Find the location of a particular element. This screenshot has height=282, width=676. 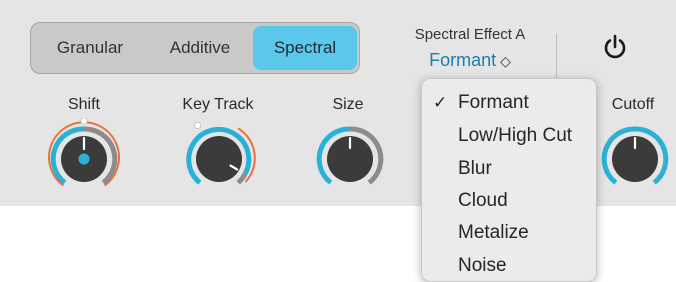

menu-item-label: Low/High Cut is located at coordinates (515, 135).